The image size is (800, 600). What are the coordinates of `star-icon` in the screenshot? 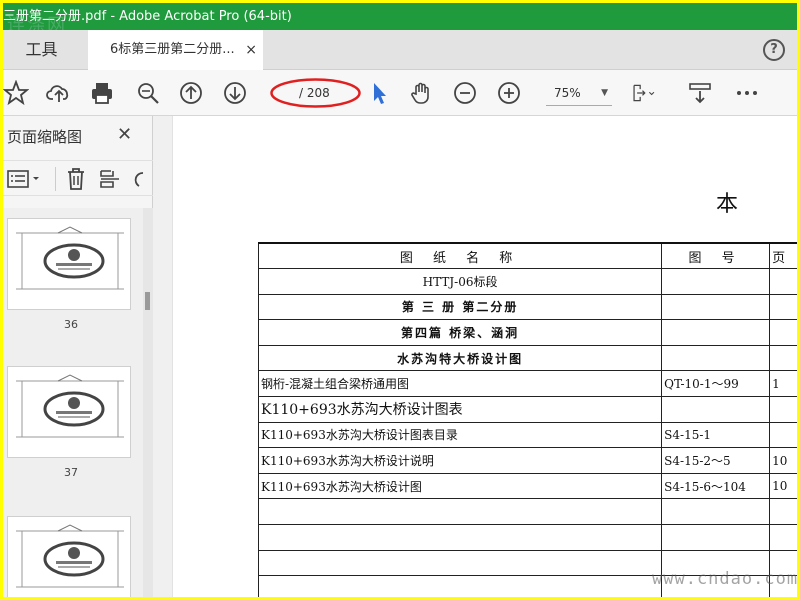 It's located at (16, 92).